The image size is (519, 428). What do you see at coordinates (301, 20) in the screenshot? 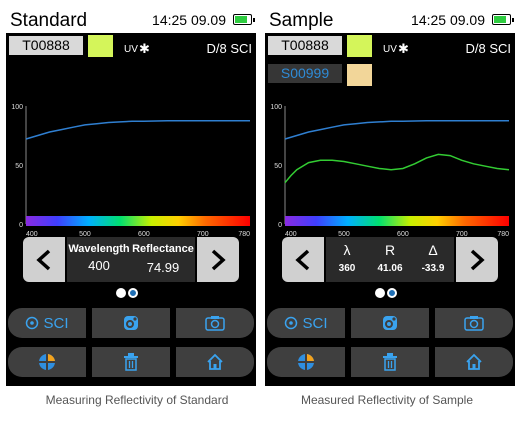
I see `page-title: Sample` at bounding box center [301, 20].